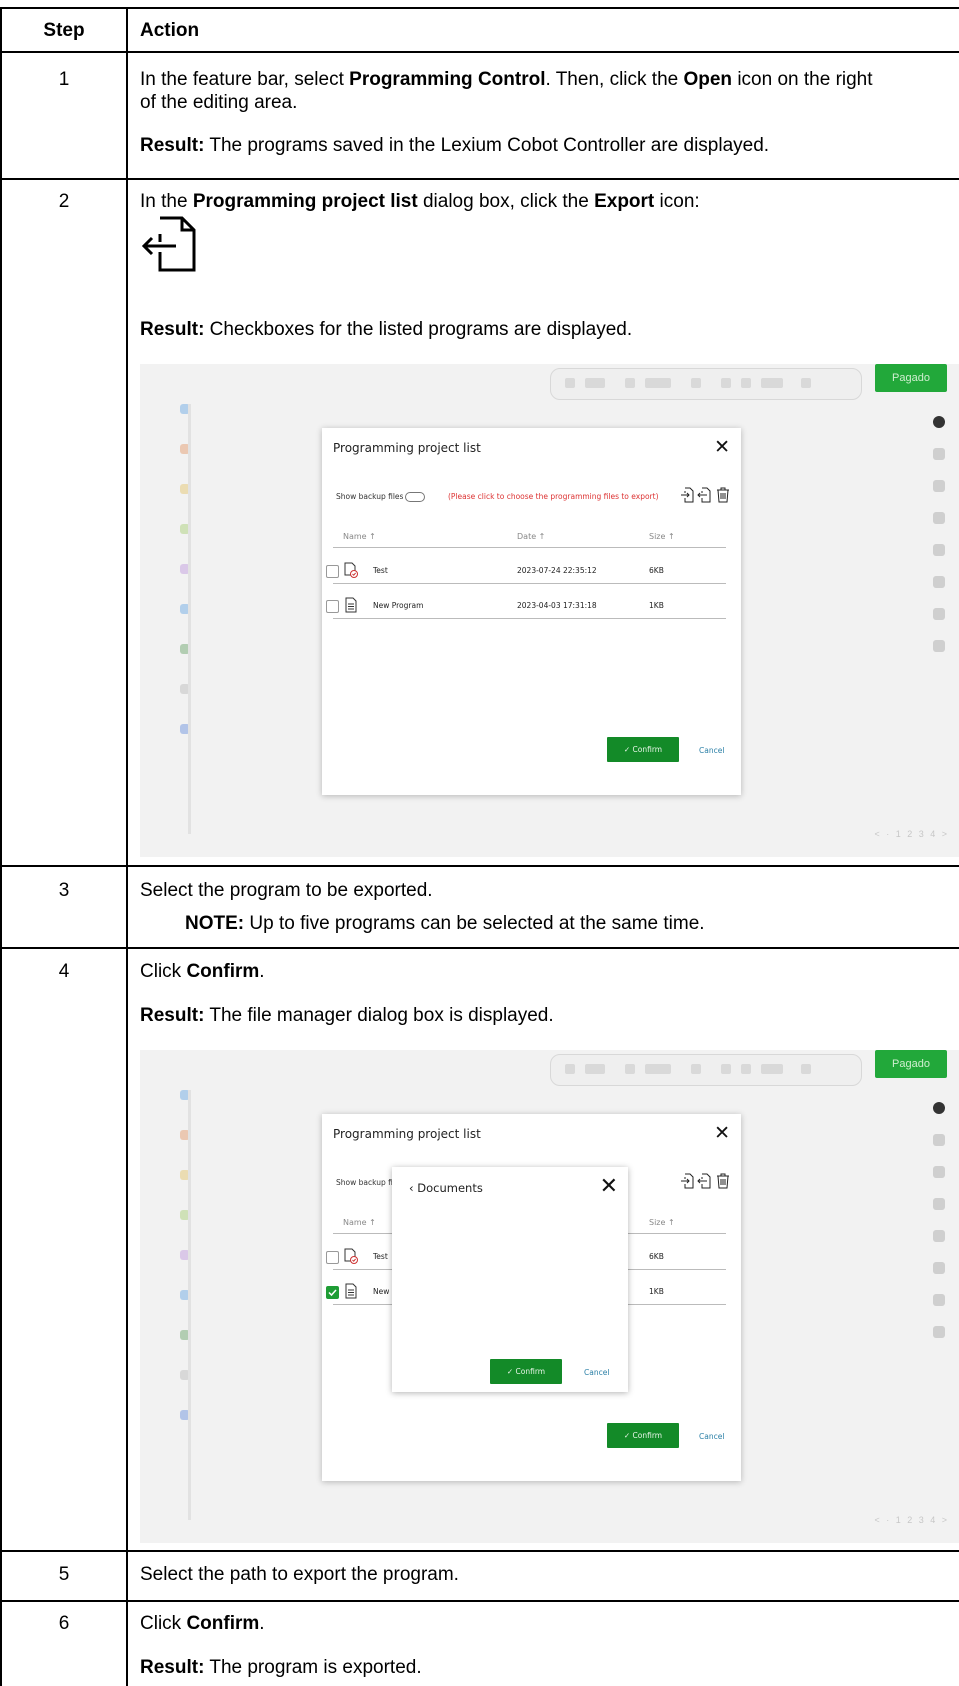 Image resolution: width=959 pixels, height=1686 pixels. Describe the element at coordinates (557, 570) in the screenshot. I see `file-date: 2023-07-24 22:35:12` at that location.